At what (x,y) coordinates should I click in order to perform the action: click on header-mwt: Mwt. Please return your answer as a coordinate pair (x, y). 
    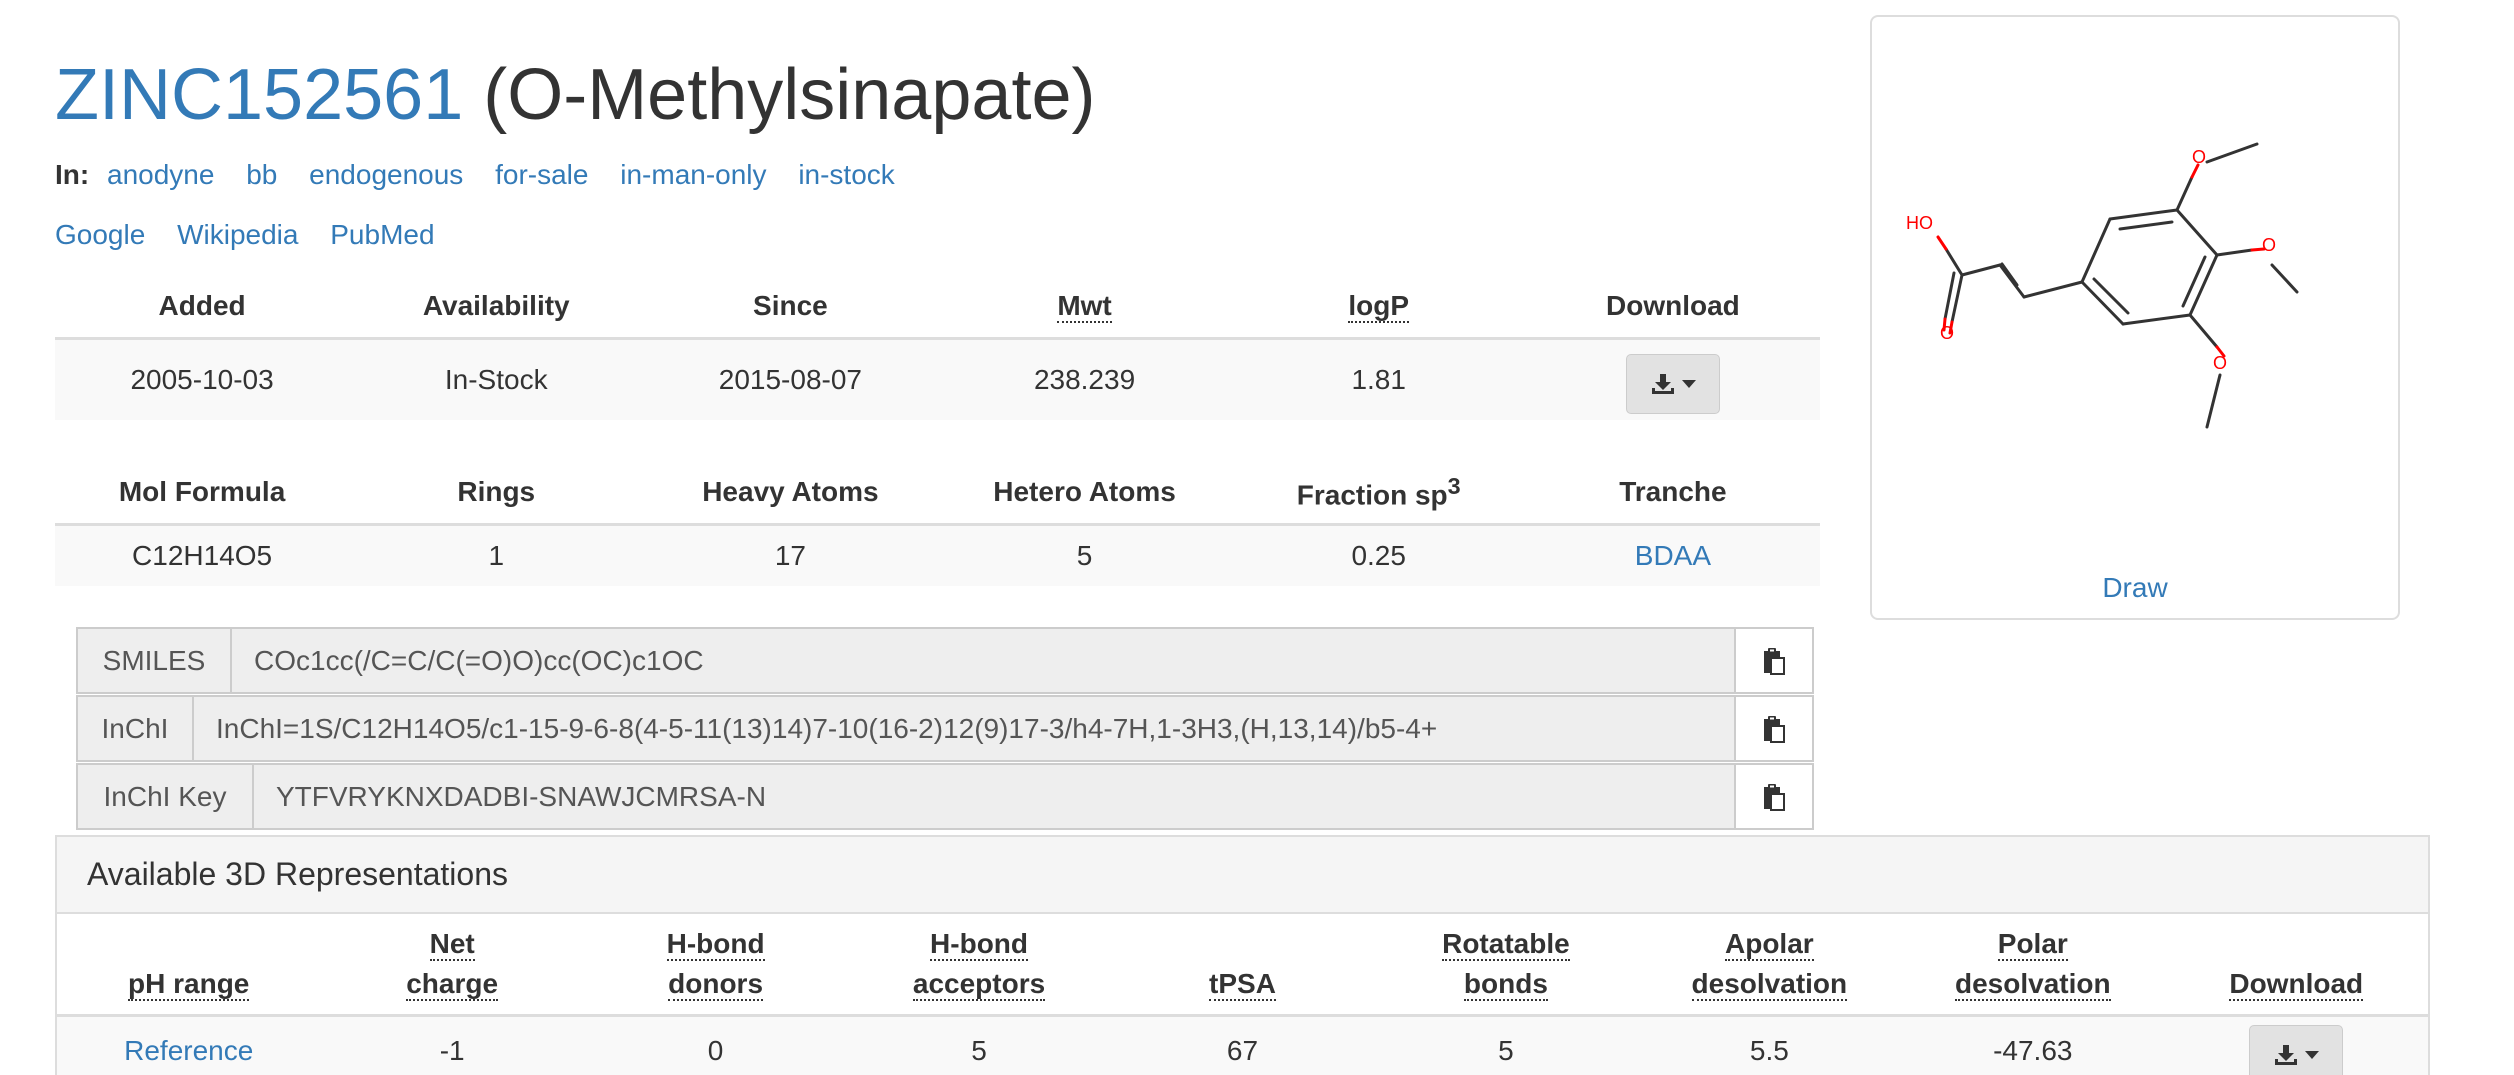
    Looking at the image, I should click on (1084, 307).